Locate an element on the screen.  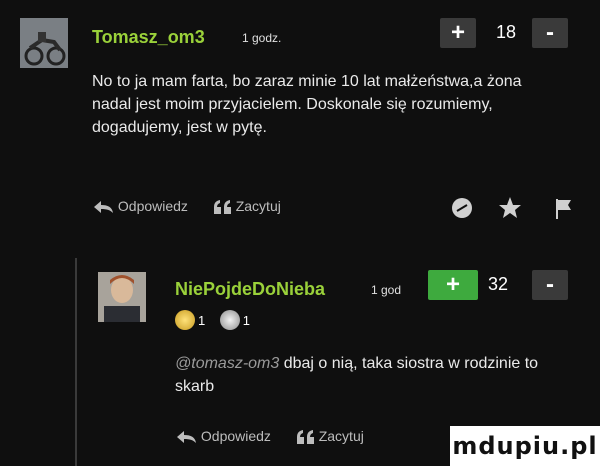
user-badges: 1 1 is located at coordinates (217, 322).